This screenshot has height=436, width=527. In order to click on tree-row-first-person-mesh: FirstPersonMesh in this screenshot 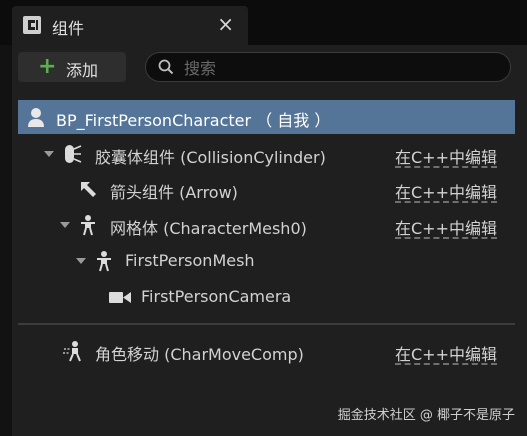, I will do `click(266, 261)`.